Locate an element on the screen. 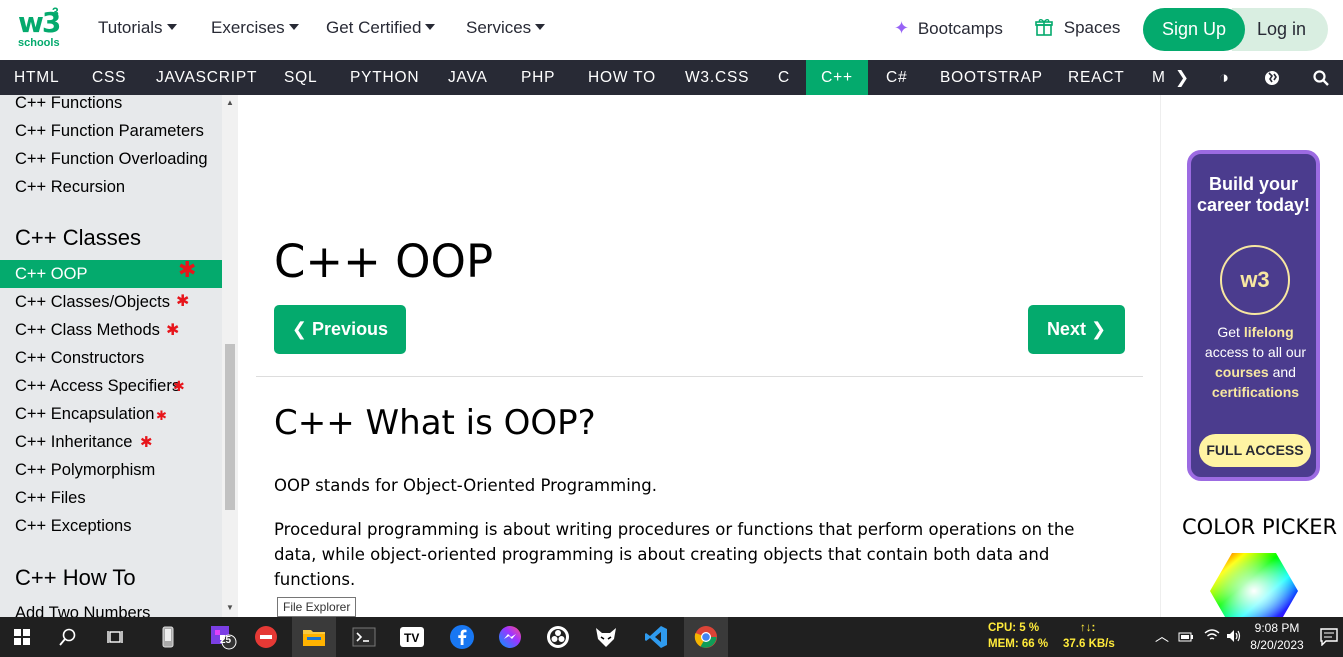  notification-center-icon is located at coordinates (1329, 639).